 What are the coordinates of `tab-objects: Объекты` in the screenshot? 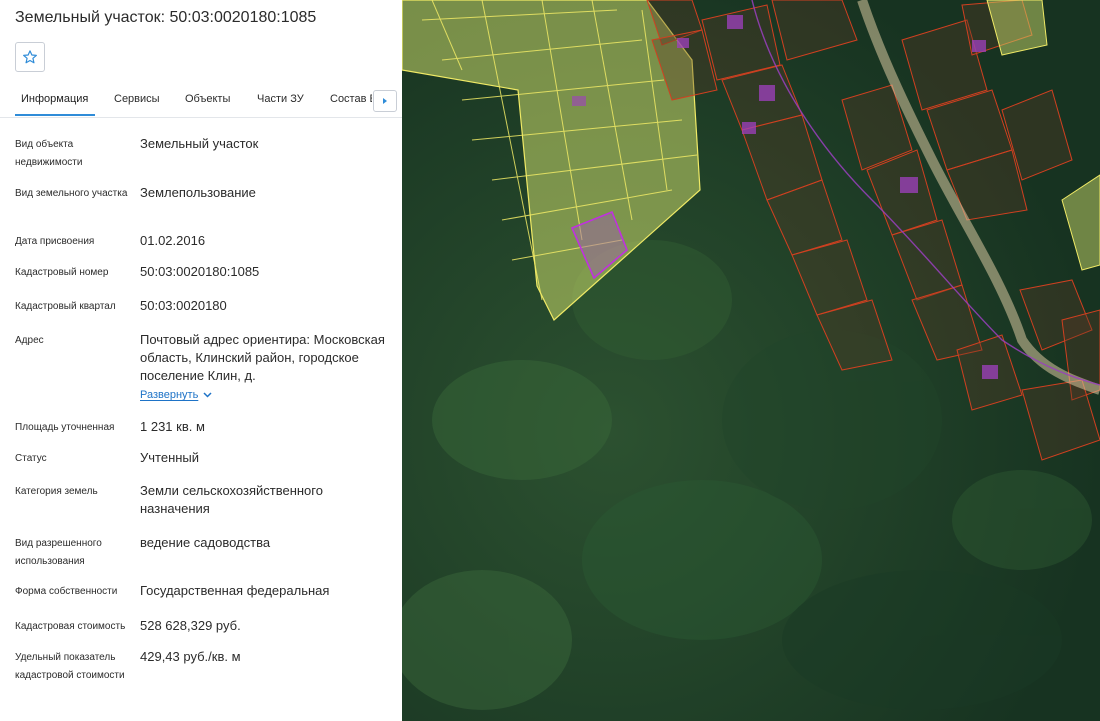 It's located at (207, 99).